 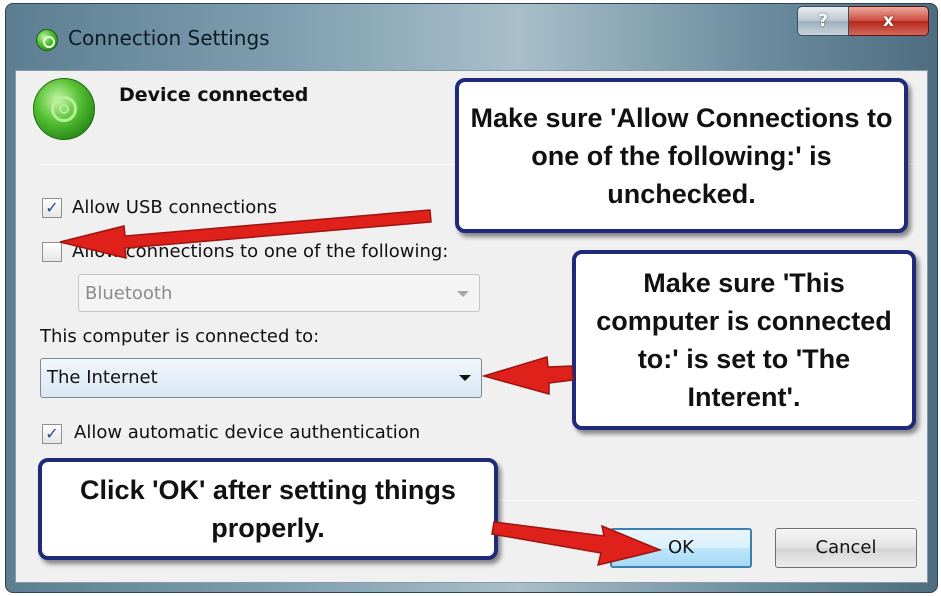 What do you see at coordinates (214, 95) in the screenshot?
I see `device-status-heading: Device connected` at bounding box center [214, 95].